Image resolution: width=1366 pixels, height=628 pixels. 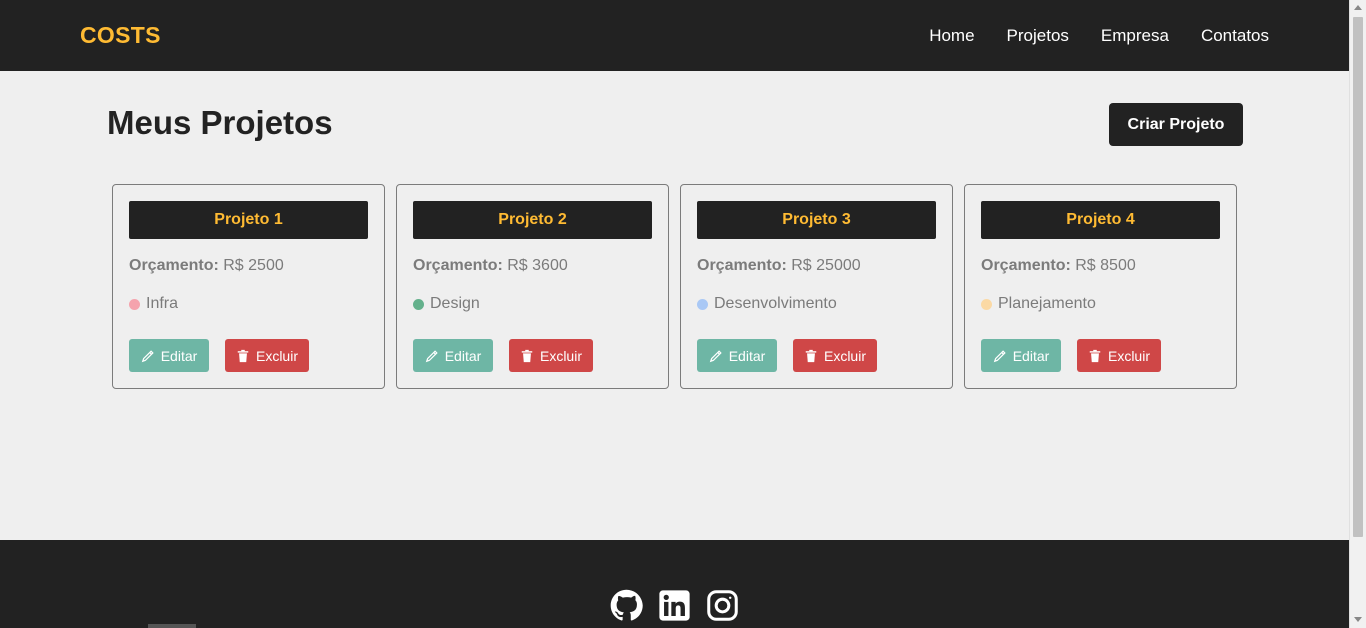 What do you see at coordinates (120, 35) in the screenshot?
I see `logo: COSTS` at bounding box center [120, 35].